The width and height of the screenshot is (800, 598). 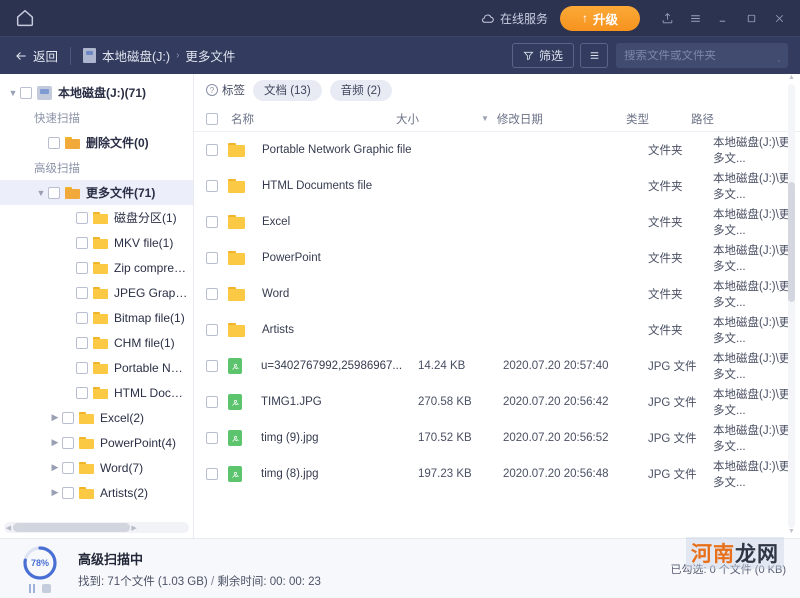 I want to click on search-input, so click(x=701, y=55).